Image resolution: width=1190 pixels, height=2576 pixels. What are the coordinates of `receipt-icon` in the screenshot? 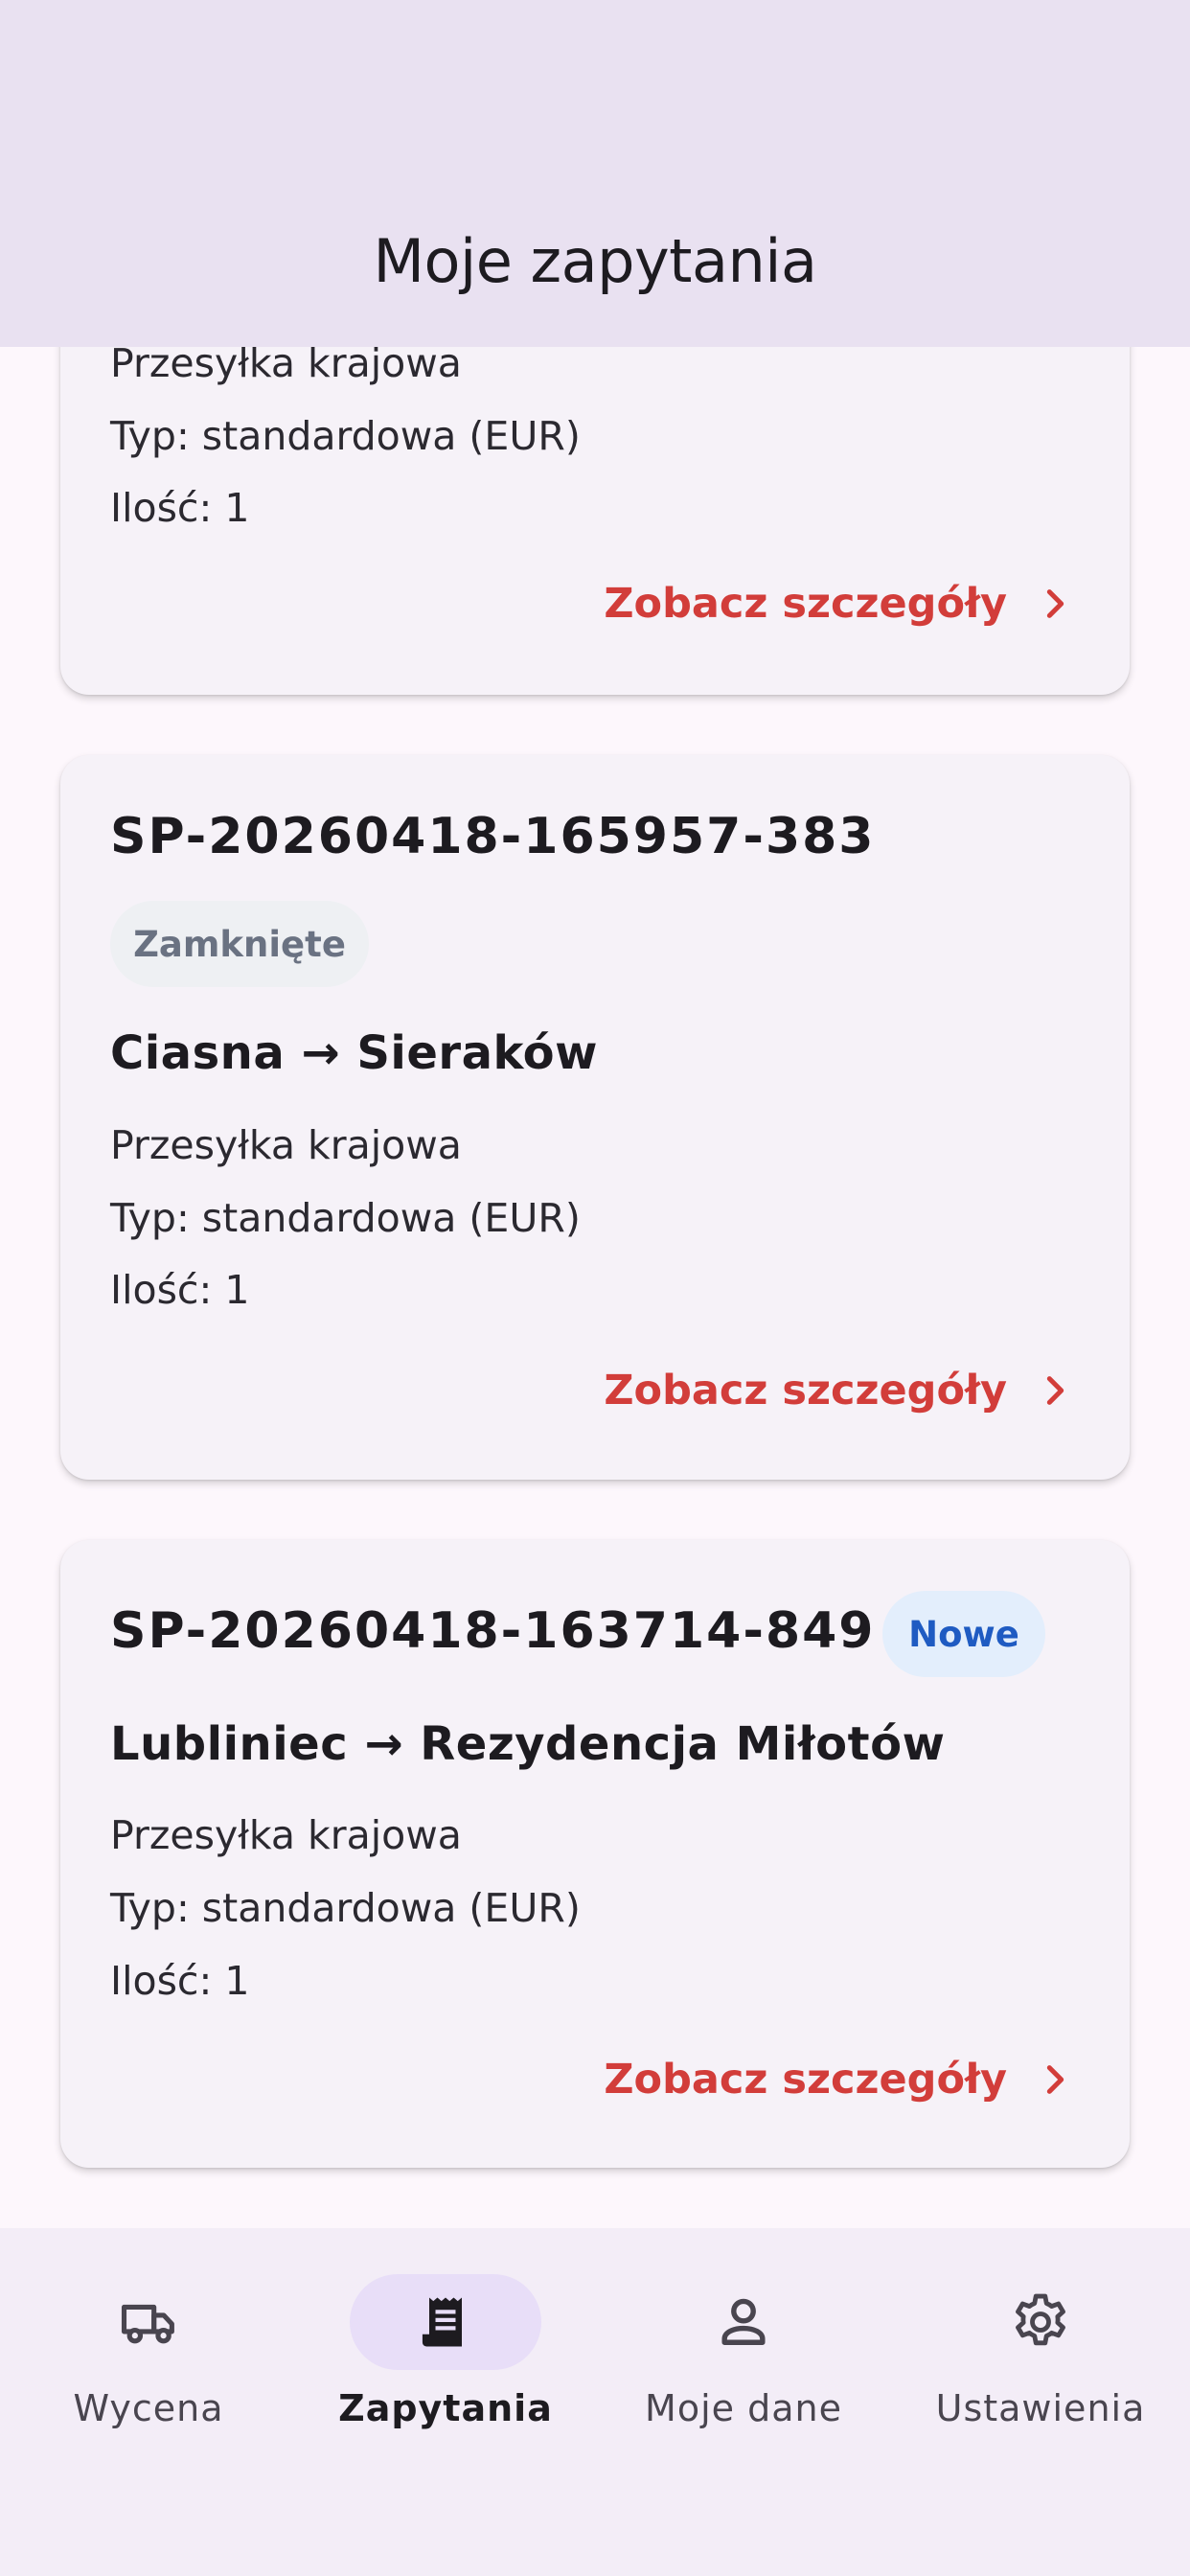 It's located at (442, 2322).